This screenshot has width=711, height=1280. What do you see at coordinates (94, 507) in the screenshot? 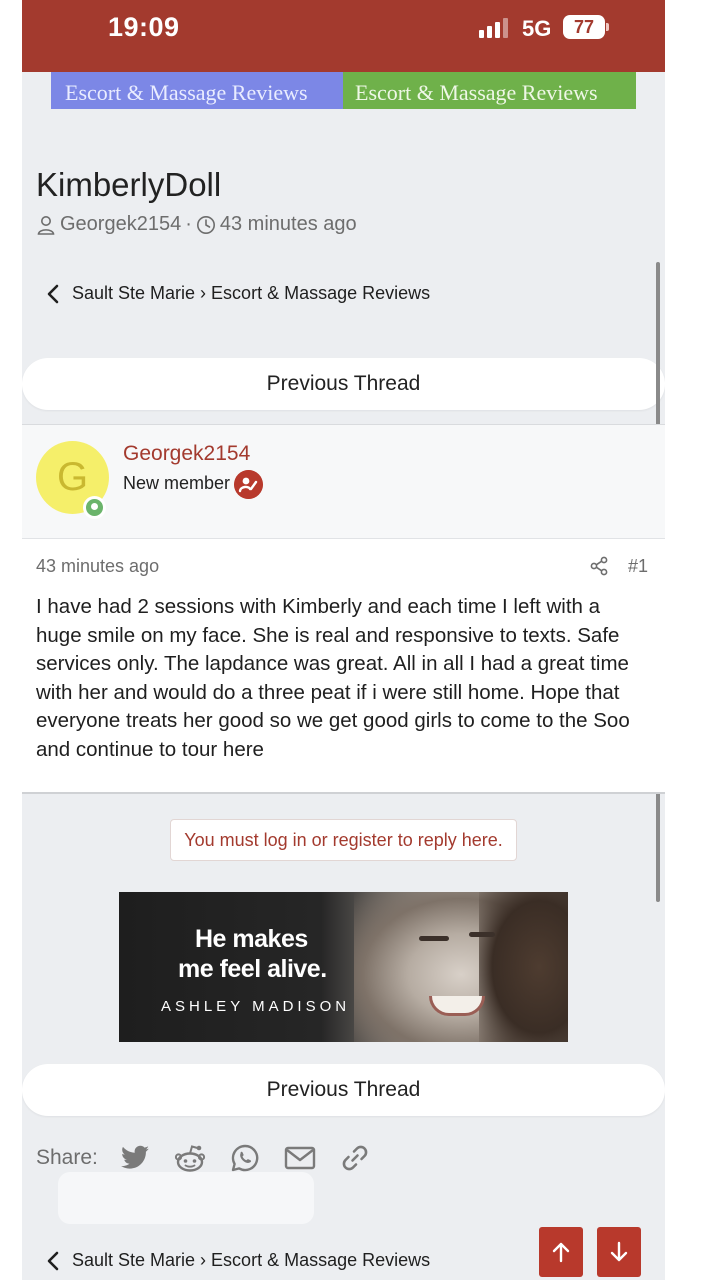
I see `online-status-icon` at bounding box center [94, 507].